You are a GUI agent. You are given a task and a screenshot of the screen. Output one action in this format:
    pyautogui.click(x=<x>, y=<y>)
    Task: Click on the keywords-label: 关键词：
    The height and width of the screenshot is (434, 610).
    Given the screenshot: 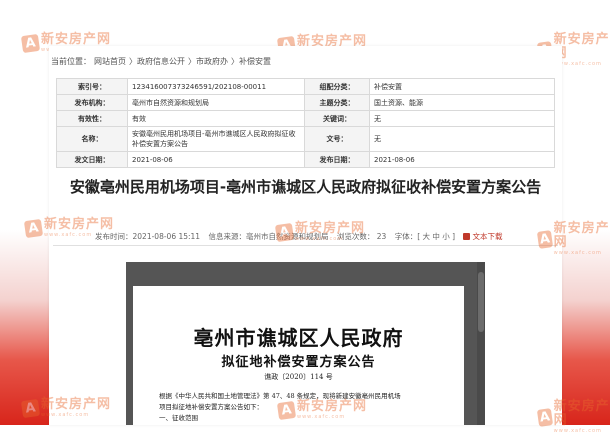 What is the action you would take?
    pyautogui.click(x=337, y=118)
    